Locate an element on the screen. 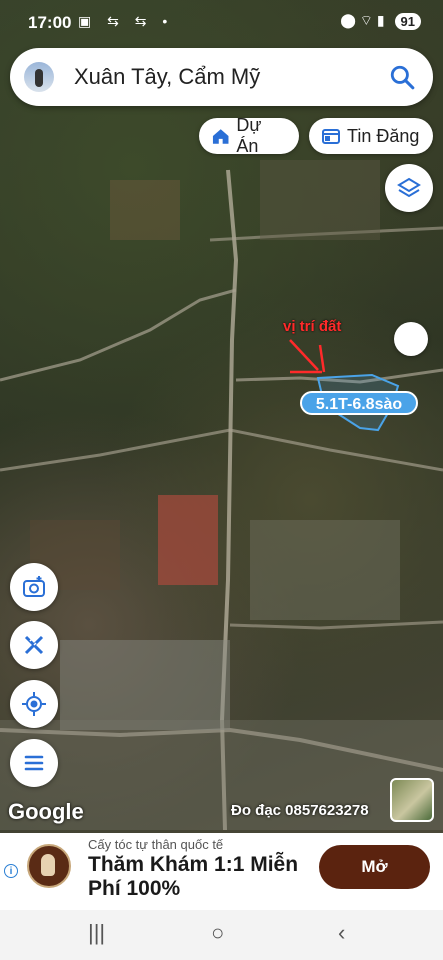  search-location-title: Xuân Tây, Cẩm Mỹ is located at coordinates (167, 77).